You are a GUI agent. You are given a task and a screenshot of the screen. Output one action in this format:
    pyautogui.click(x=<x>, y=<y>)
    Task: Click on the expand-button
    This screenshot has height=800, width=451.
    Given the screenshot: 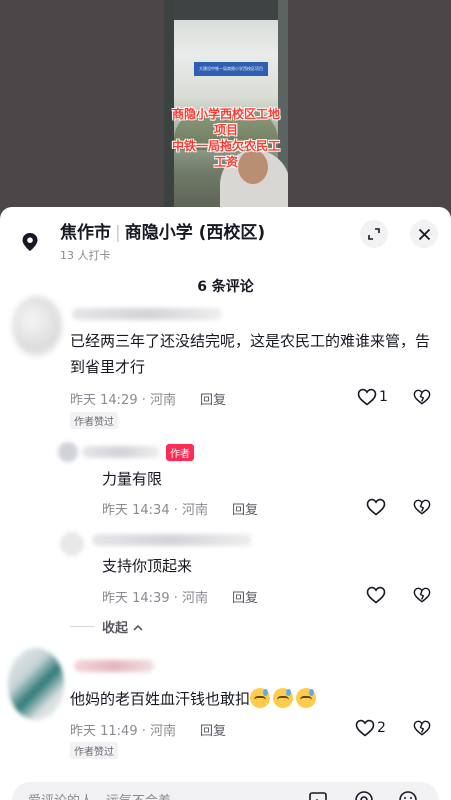 What is the action you would take?
    pyautogui.click(x=374, y=234)
    